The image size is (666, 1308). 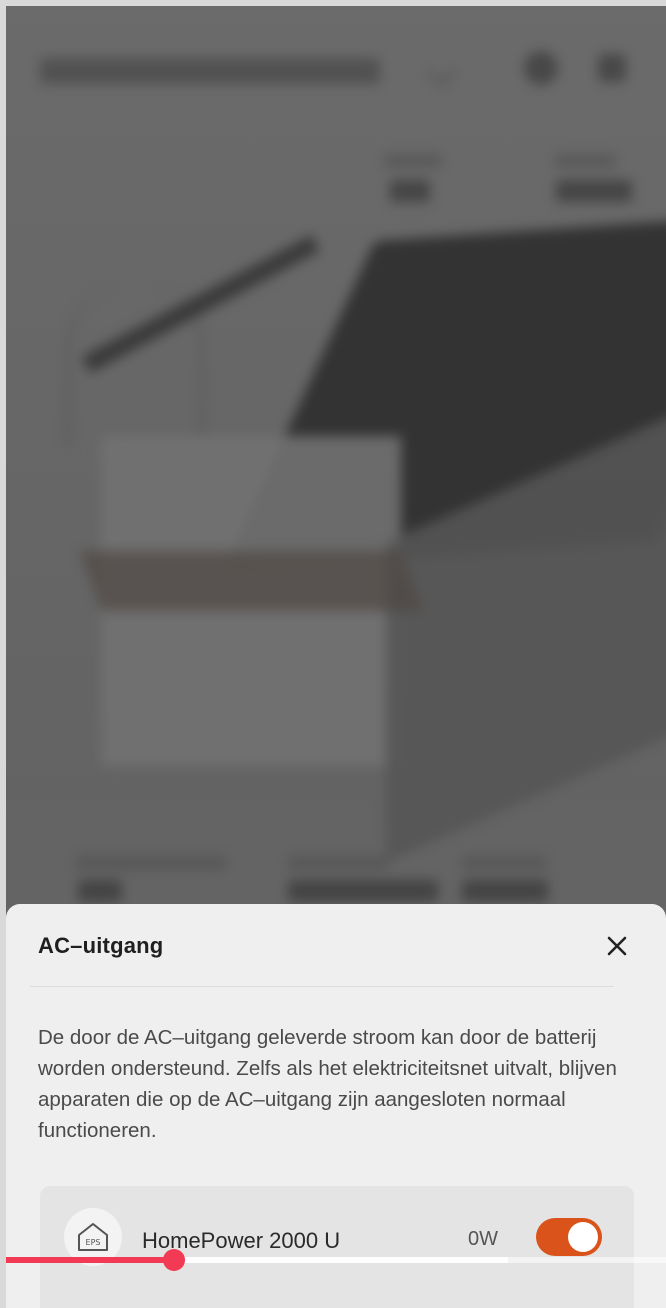 I want to click on ac-output-toggle, so click(x=569, y=1237).